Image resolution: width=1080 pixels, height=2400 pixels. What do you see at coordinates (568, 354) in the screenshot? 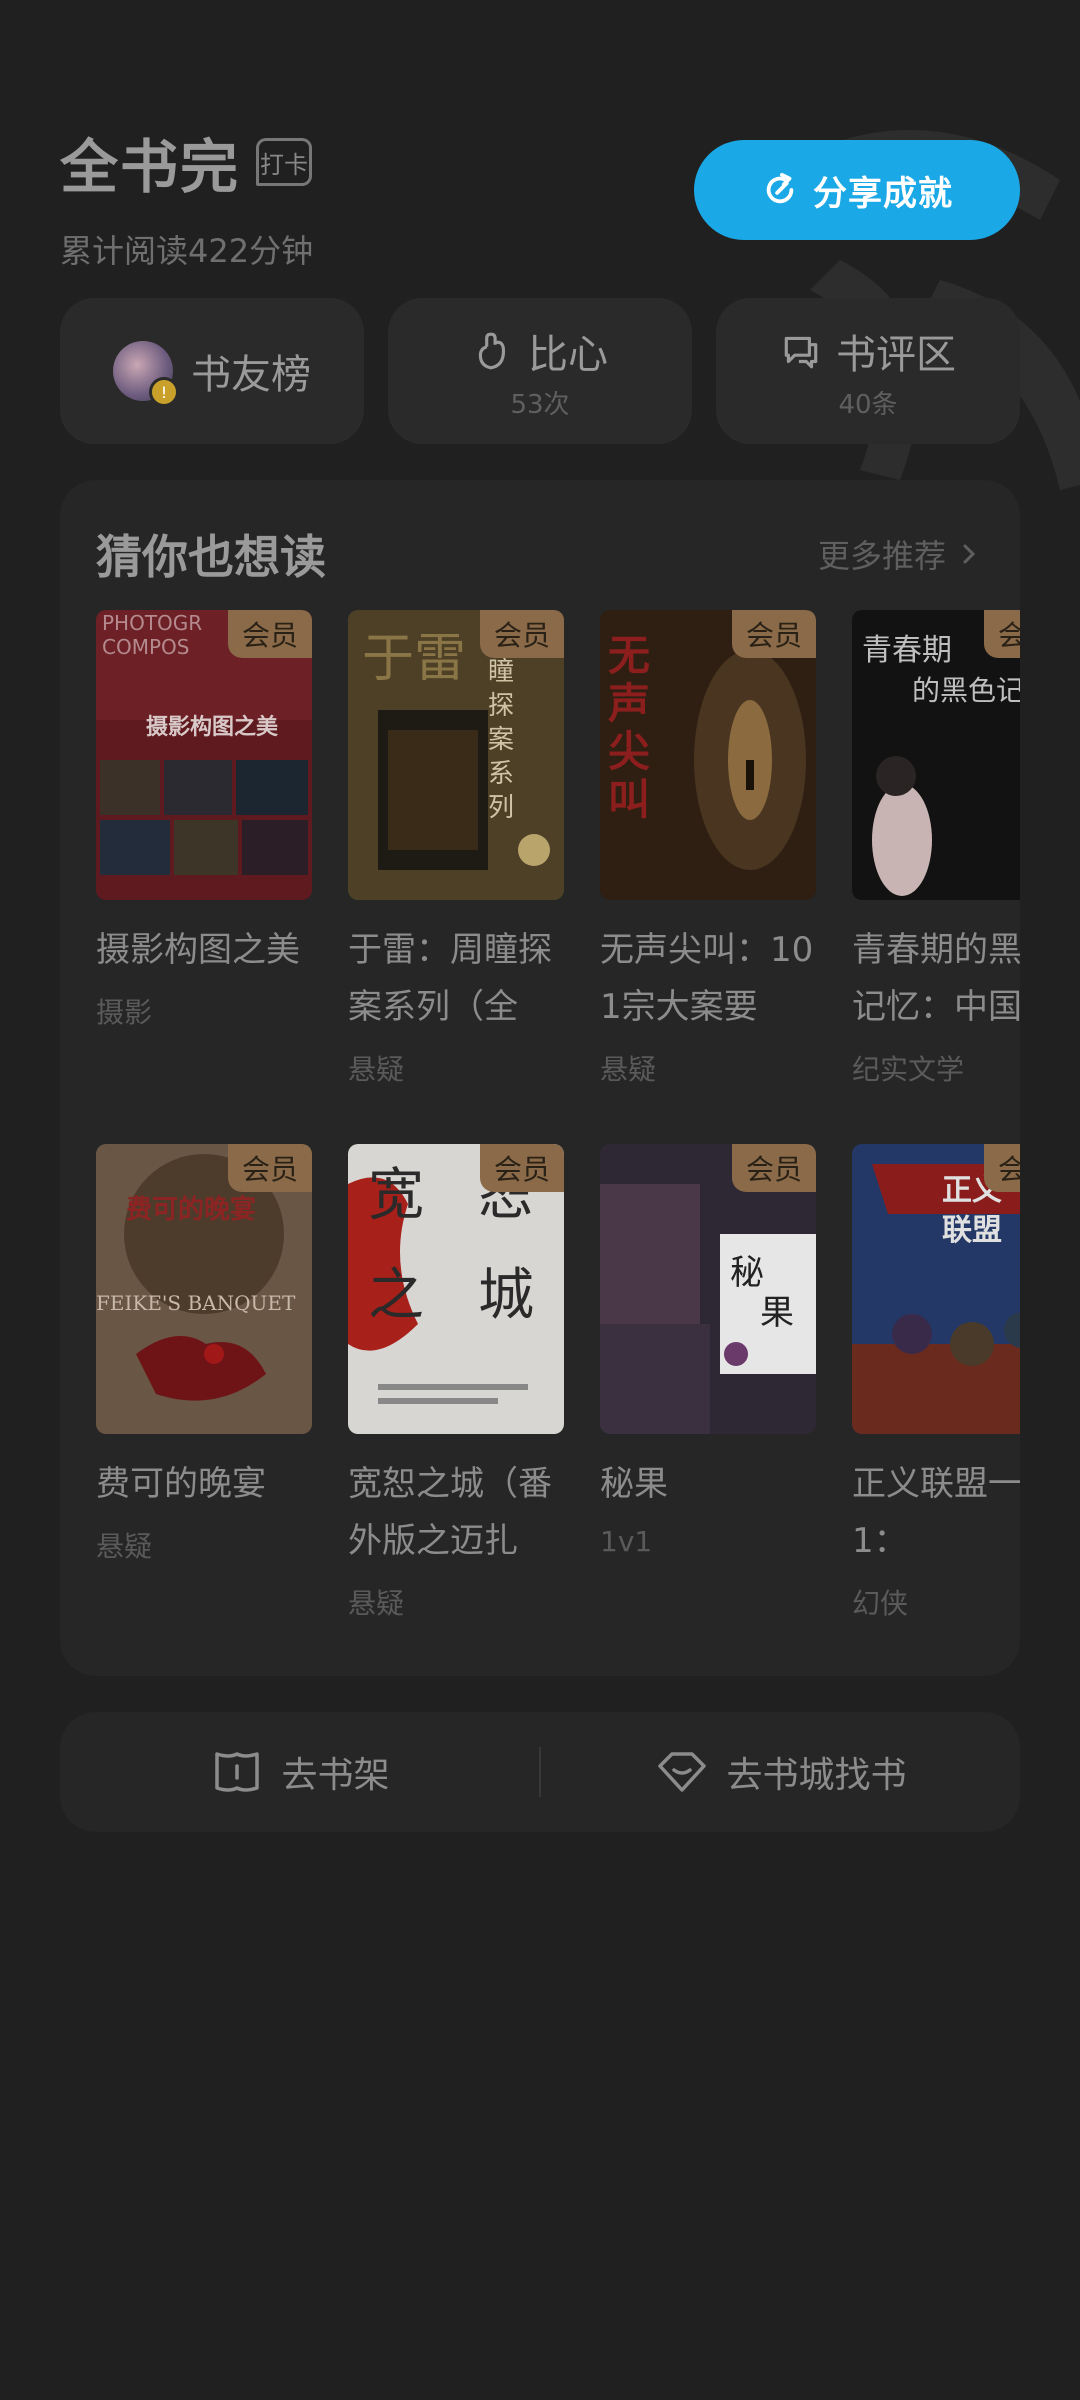
I see `tile-label: 比心` at bounding box center [568, 354].